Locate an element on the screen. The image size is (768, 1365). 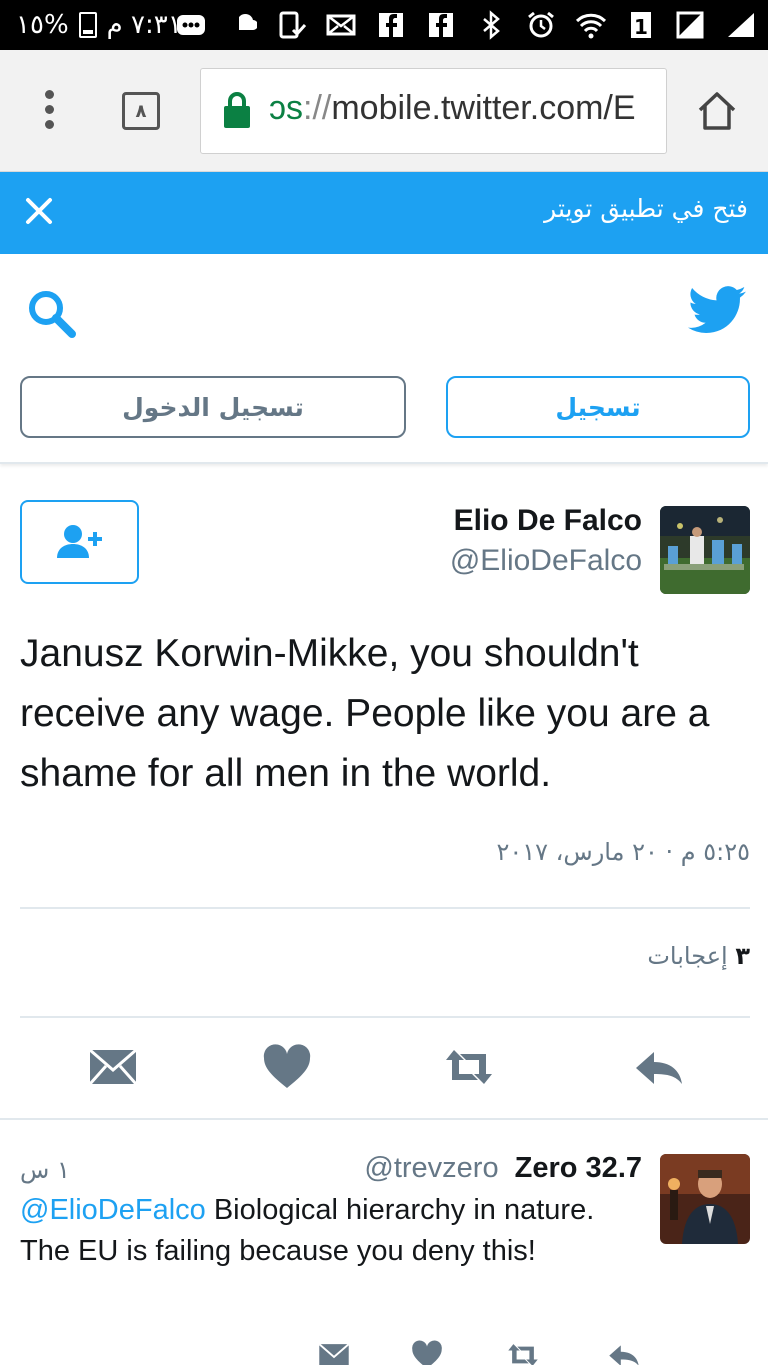
bluetooth-icon is located at coordinates (491, 25).